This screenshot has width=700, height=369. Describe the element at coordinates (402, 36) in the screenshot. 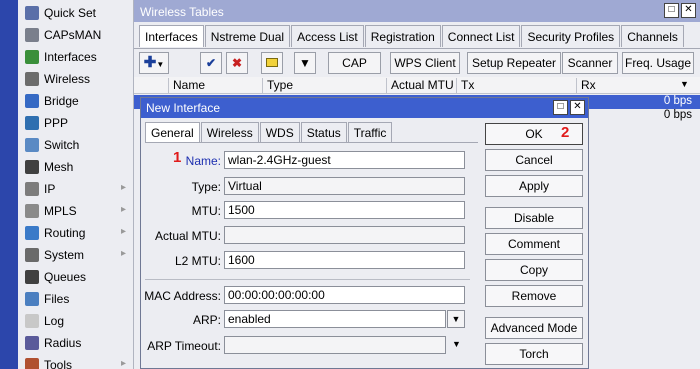

I see `tab-registration: Registration` at that location.